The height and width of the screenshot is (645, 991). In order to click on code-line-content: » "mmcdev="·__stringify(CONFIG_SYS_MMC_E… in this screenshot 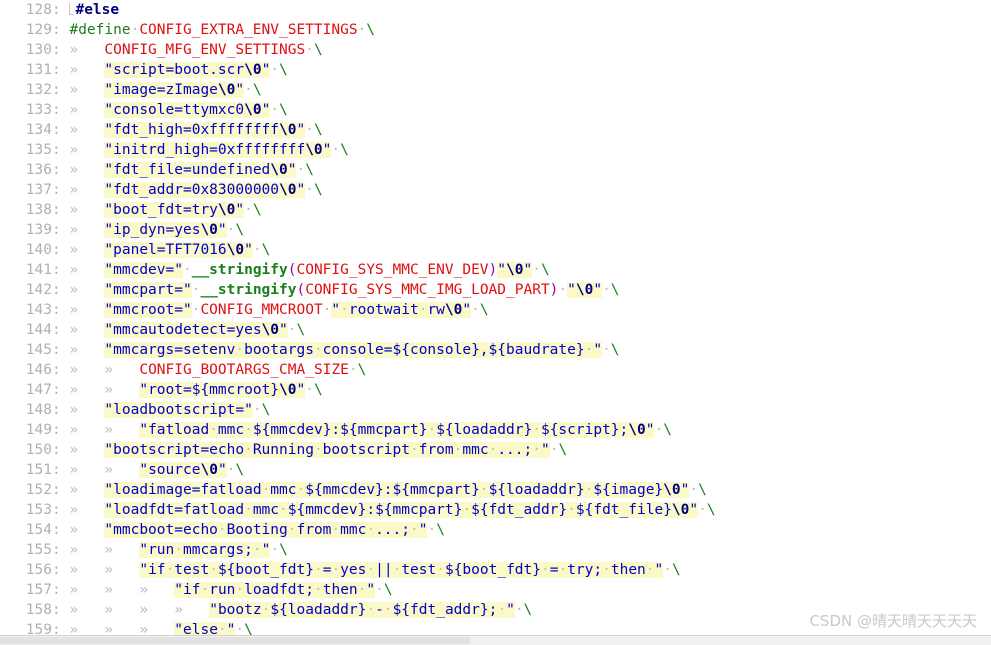, I will do `click(309, 270)`.